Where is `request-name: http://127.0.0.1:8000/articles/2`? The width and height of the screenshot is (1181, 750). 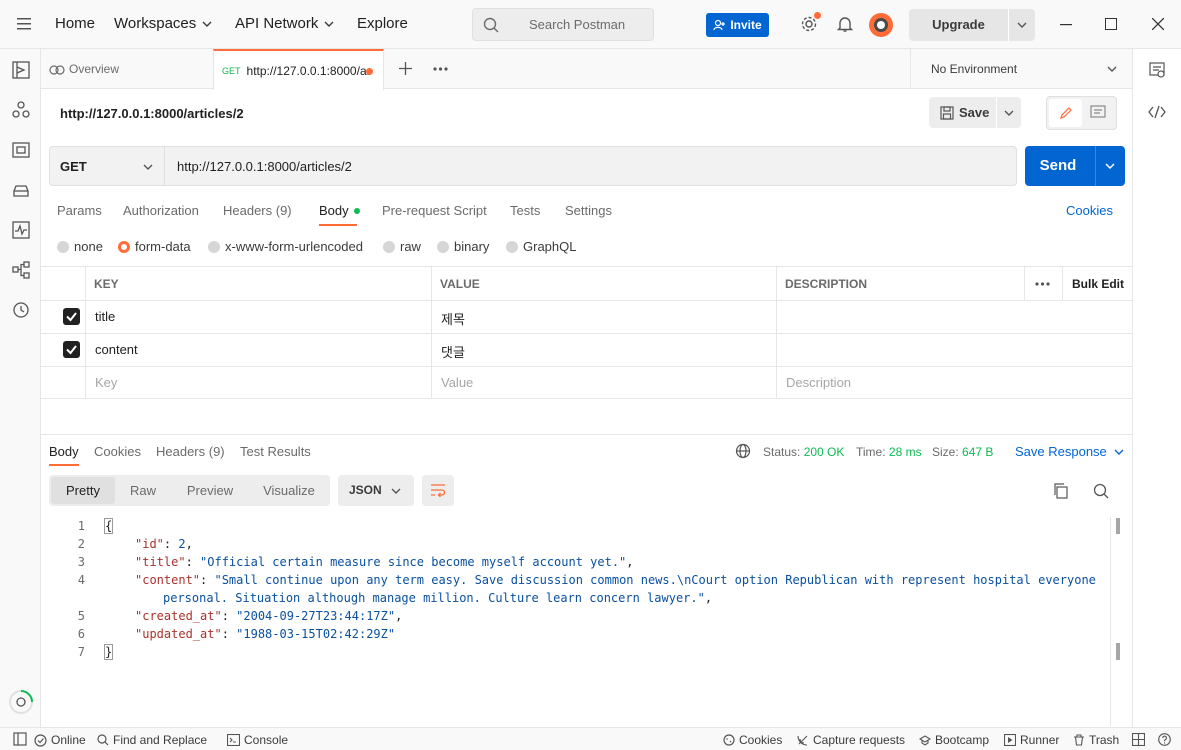 request-name: http://127.0.0.1:8000/articles/2 is located at coordinates (152, 113).